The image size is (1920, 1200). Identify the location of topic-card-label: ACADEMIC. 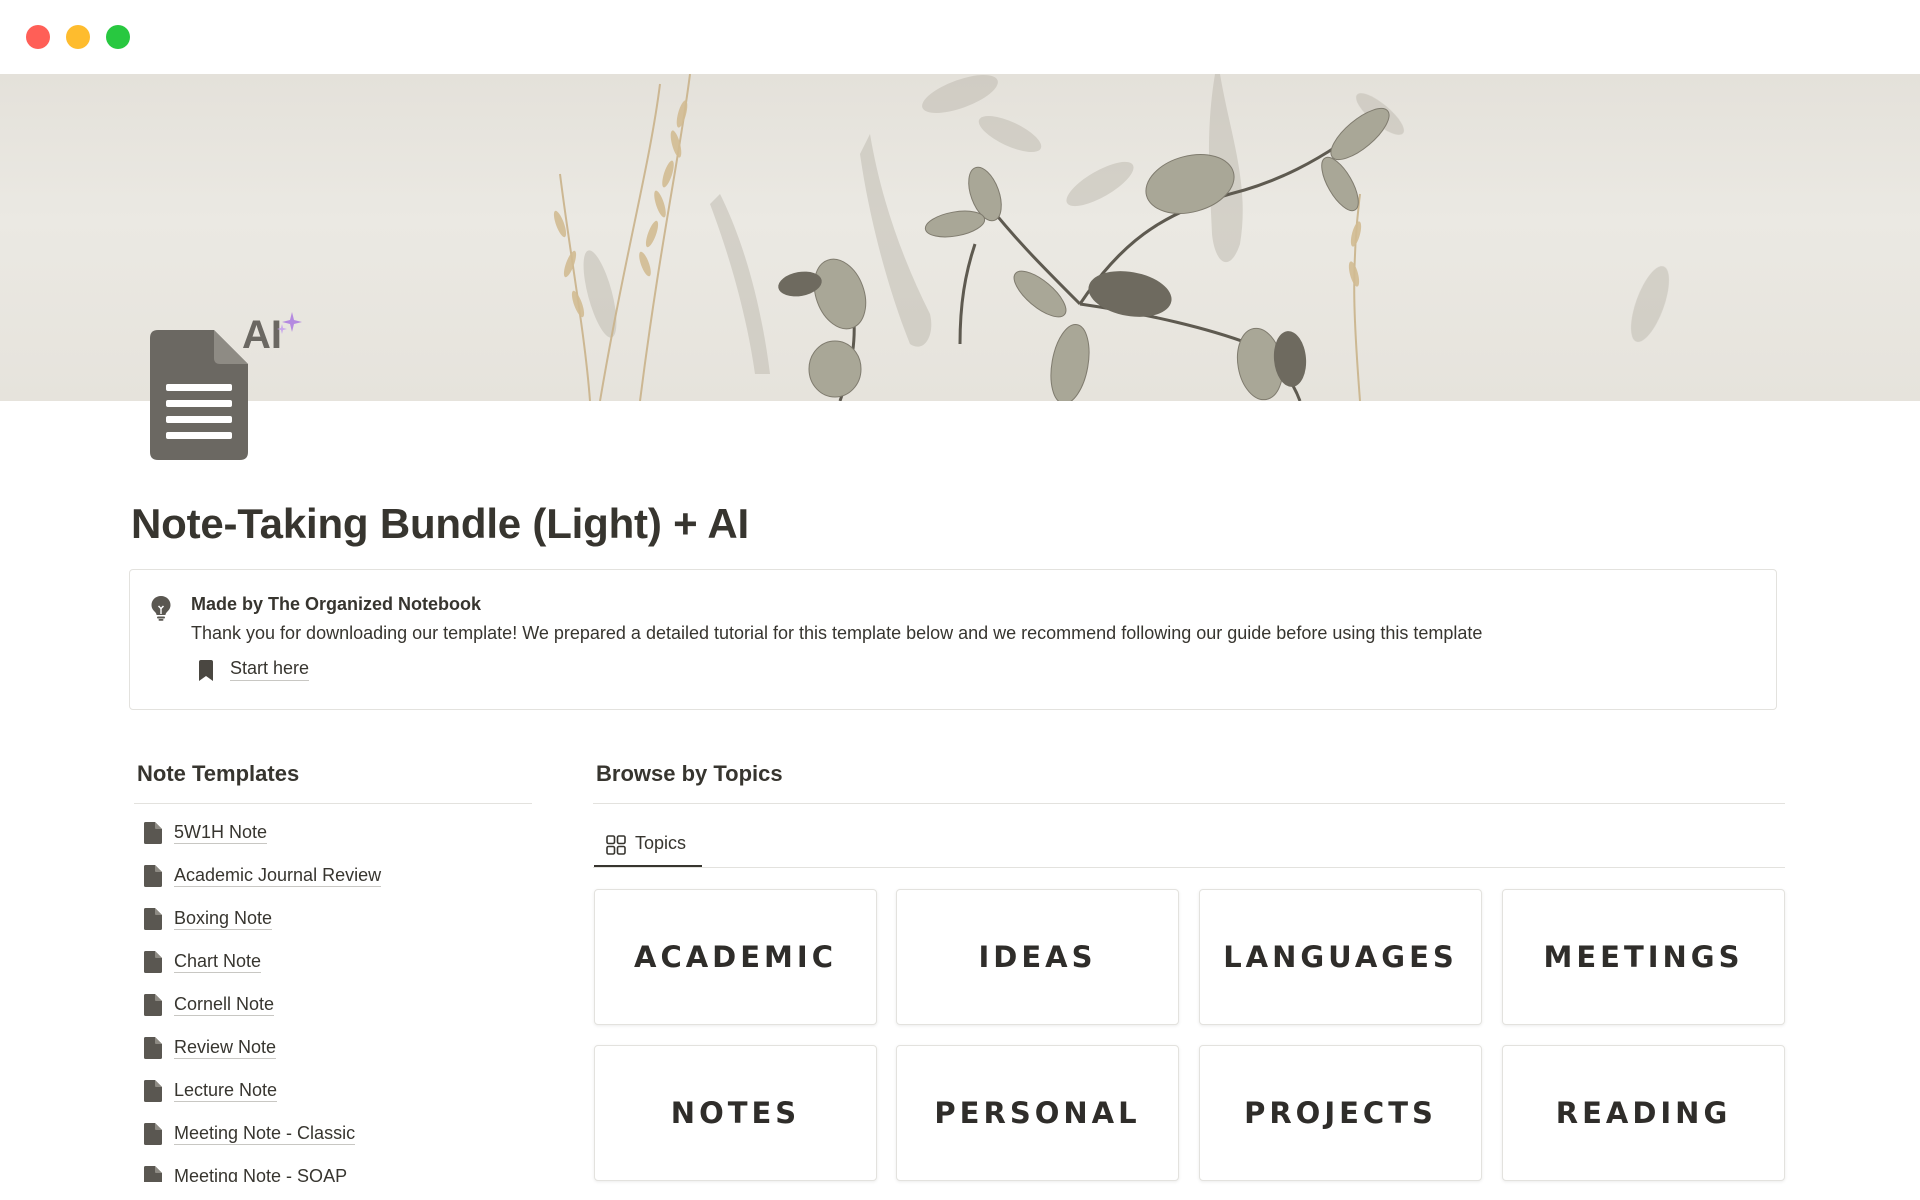
(735, 957).